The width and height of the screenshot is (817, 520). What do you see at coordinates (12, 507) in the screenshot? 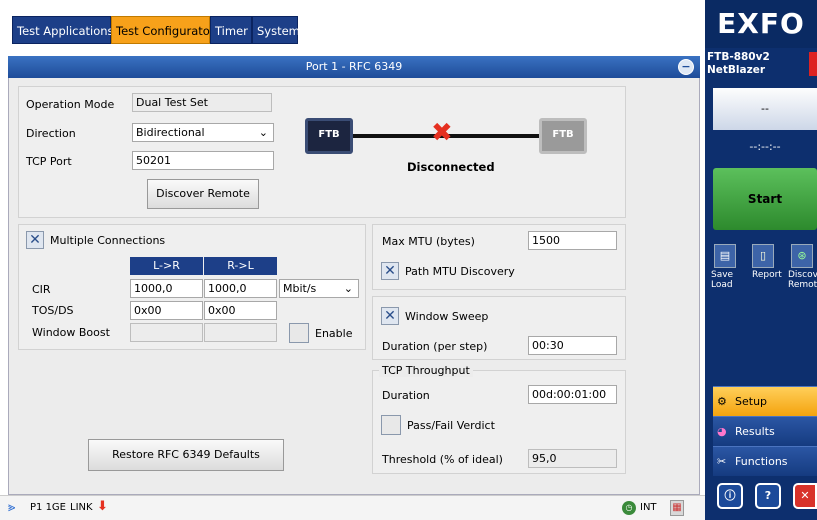
I see `port-connection-icon: ⪢` at bounding box center [12, 507].